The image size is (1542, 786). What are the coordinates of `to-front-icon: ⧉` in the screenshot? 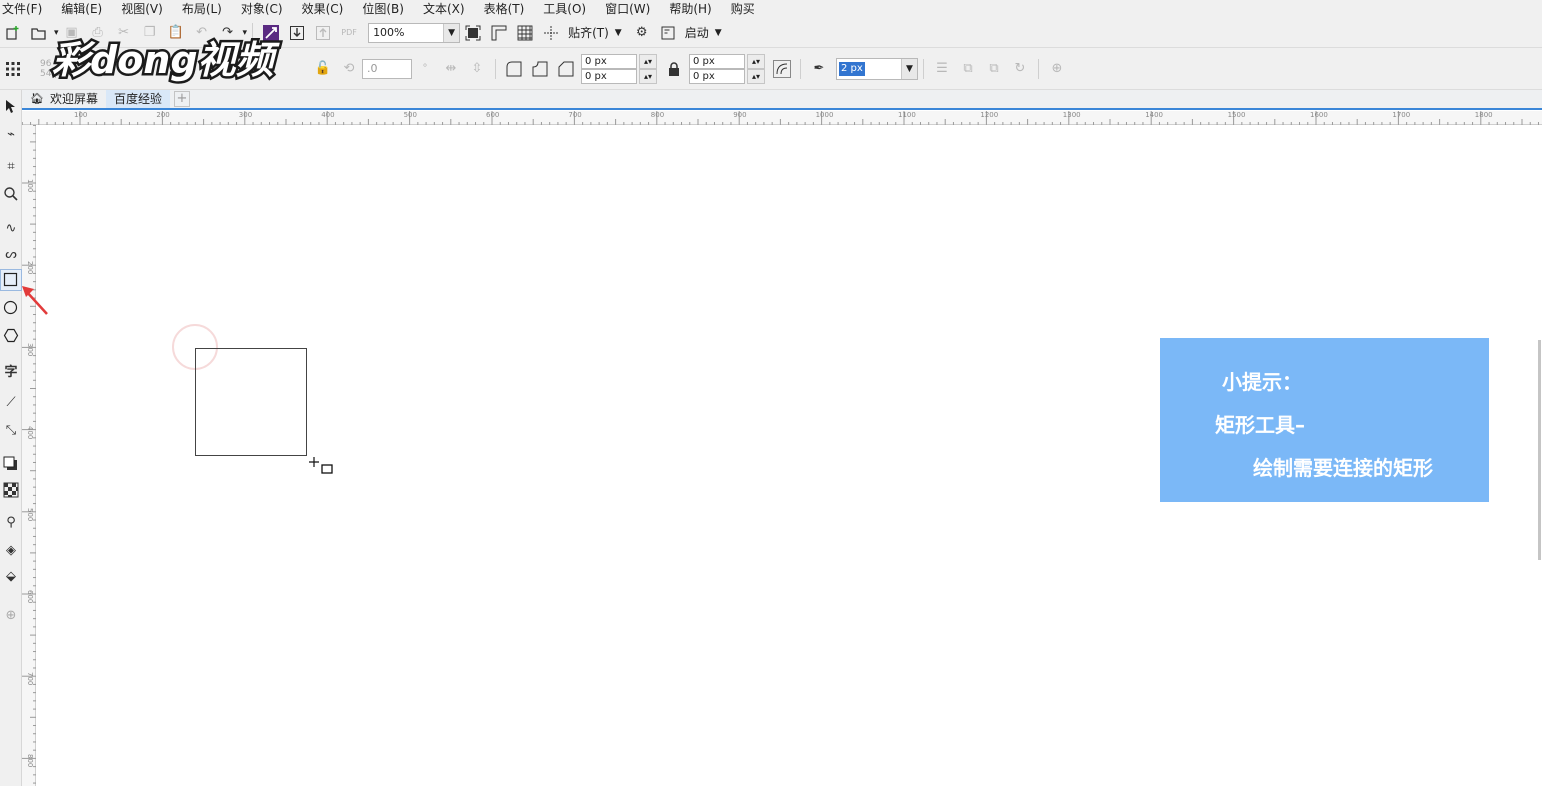 It's located at (968, 69).